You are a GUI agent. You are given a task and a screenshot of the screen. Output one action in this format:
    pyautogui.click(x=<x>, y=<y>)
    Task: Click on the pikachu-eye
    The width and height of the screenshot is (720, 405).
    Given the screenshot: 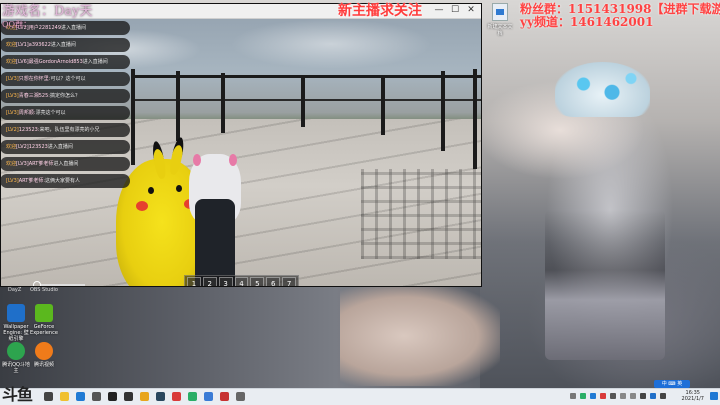 What is the action you would take?
    pyautogui.click(x=151, y=190)
    